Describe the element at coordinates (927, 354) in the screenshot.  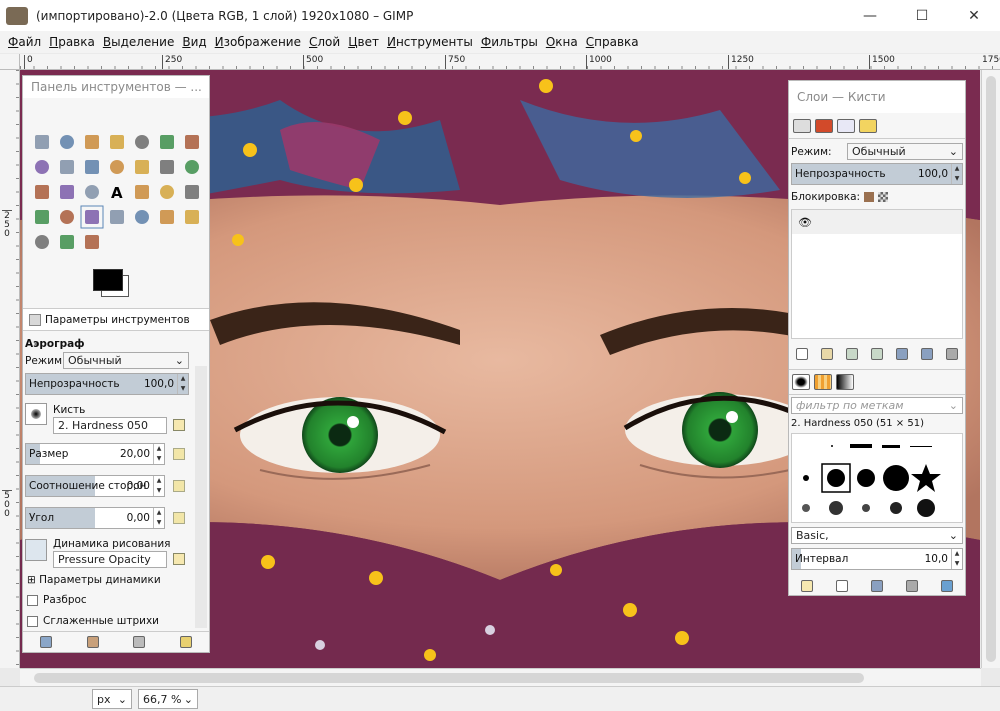
I see `anchor-layer-icon` at that location.